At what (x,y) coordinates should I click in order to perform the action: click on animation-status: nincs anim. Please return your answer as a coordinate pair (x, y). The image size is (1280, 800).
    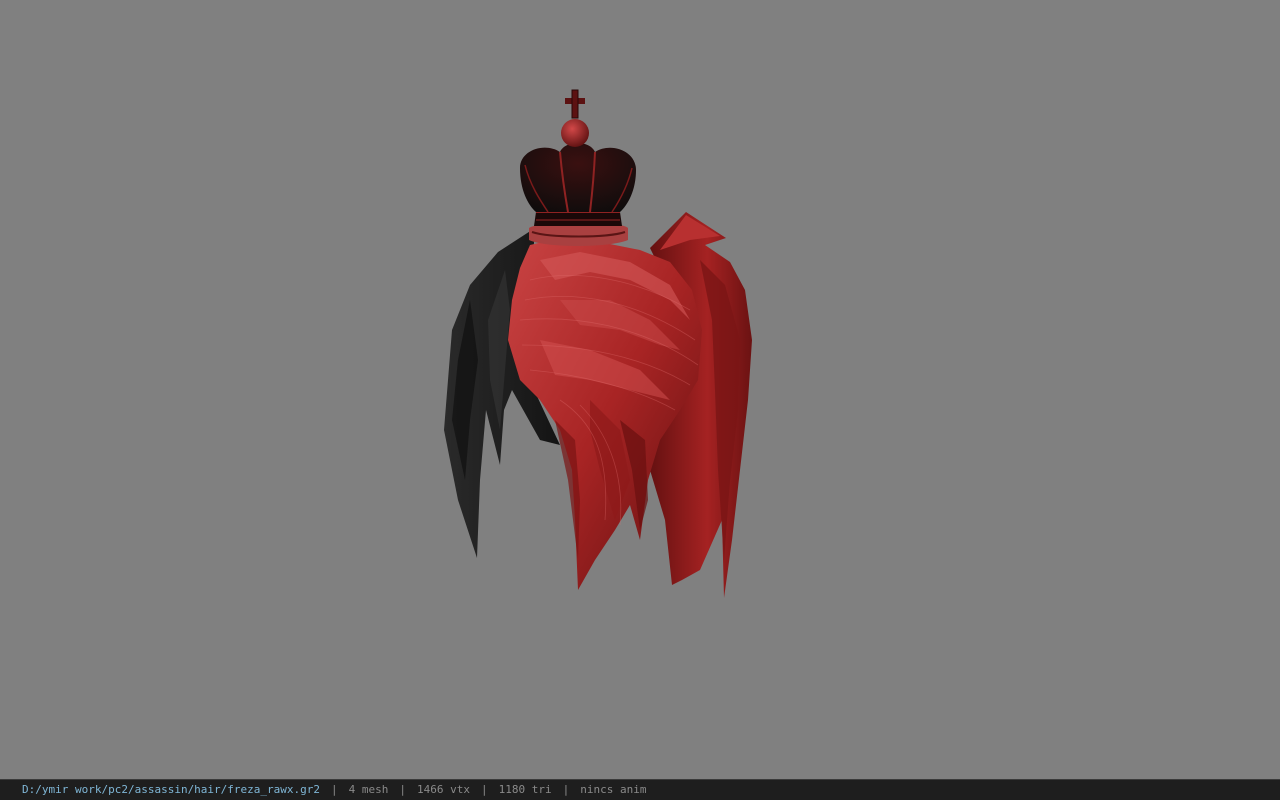
    Looking at the image, I should click on (613, 789).